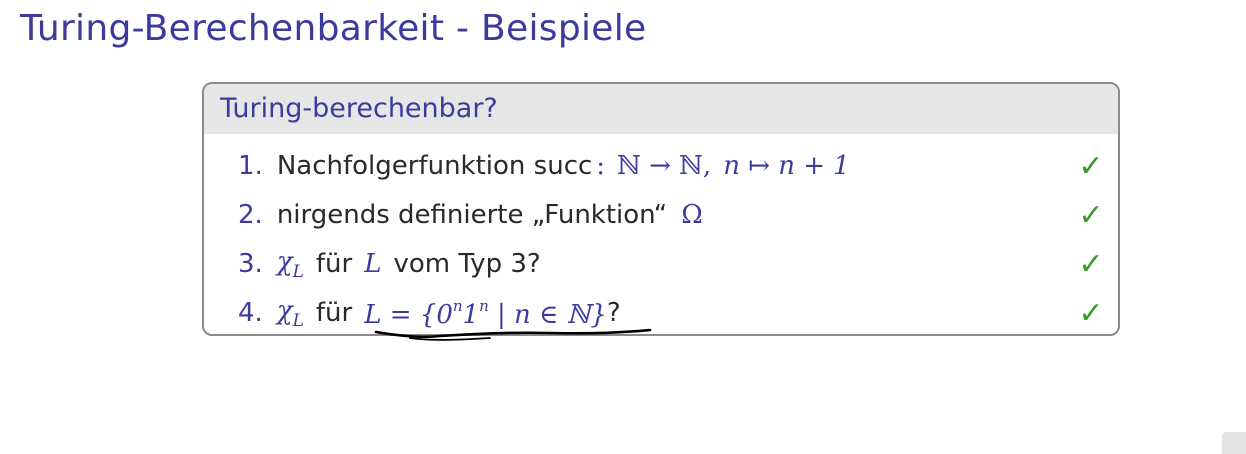  What do you see at coordinates (786, 166) in the screenshot?
I see `item-math-mapping: n ↦ n + 1` at bounding box center [786, 166].